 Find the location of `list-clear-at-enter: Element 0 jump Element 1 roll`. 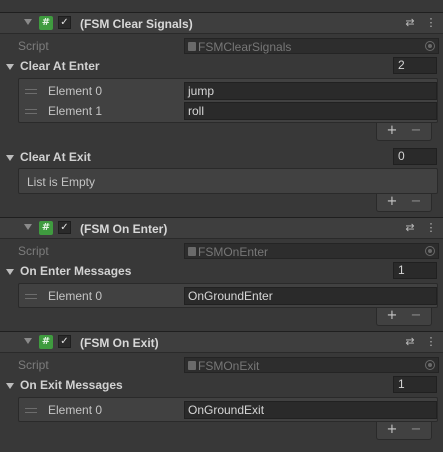

list-clear-at-enter: Element 0 jump Element 1 roll is located at coordinates (228, 100).